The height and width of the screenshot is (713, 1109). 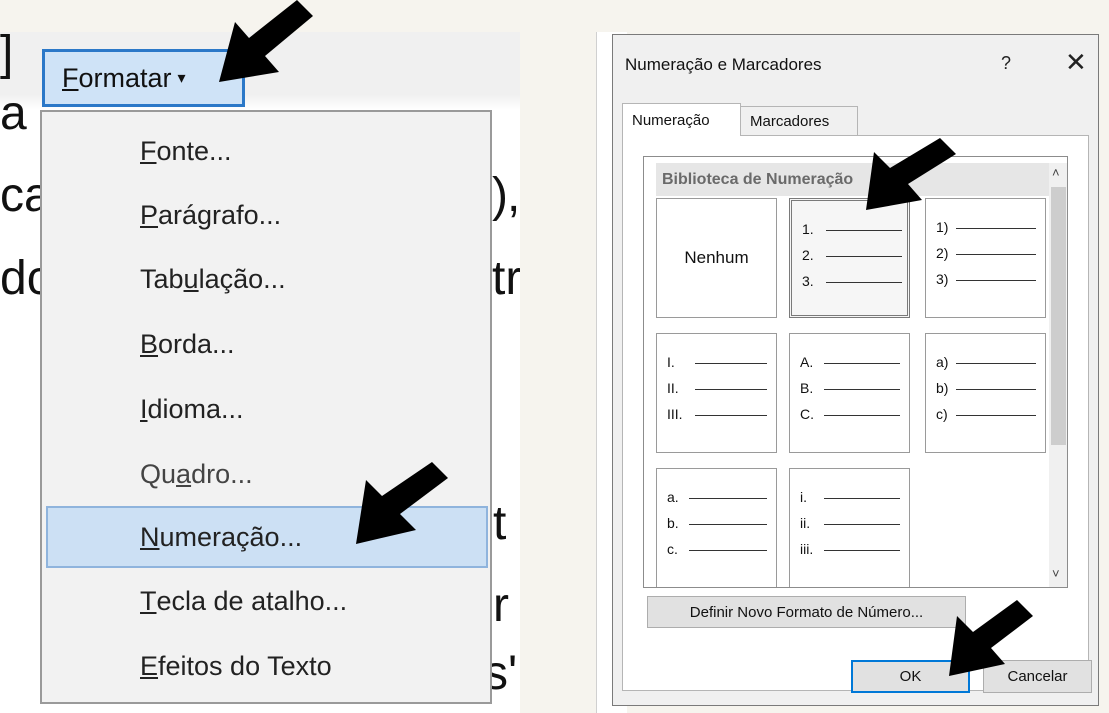 I want to click on chevron-up-icon: ˄, so click(x=1056, y=172).